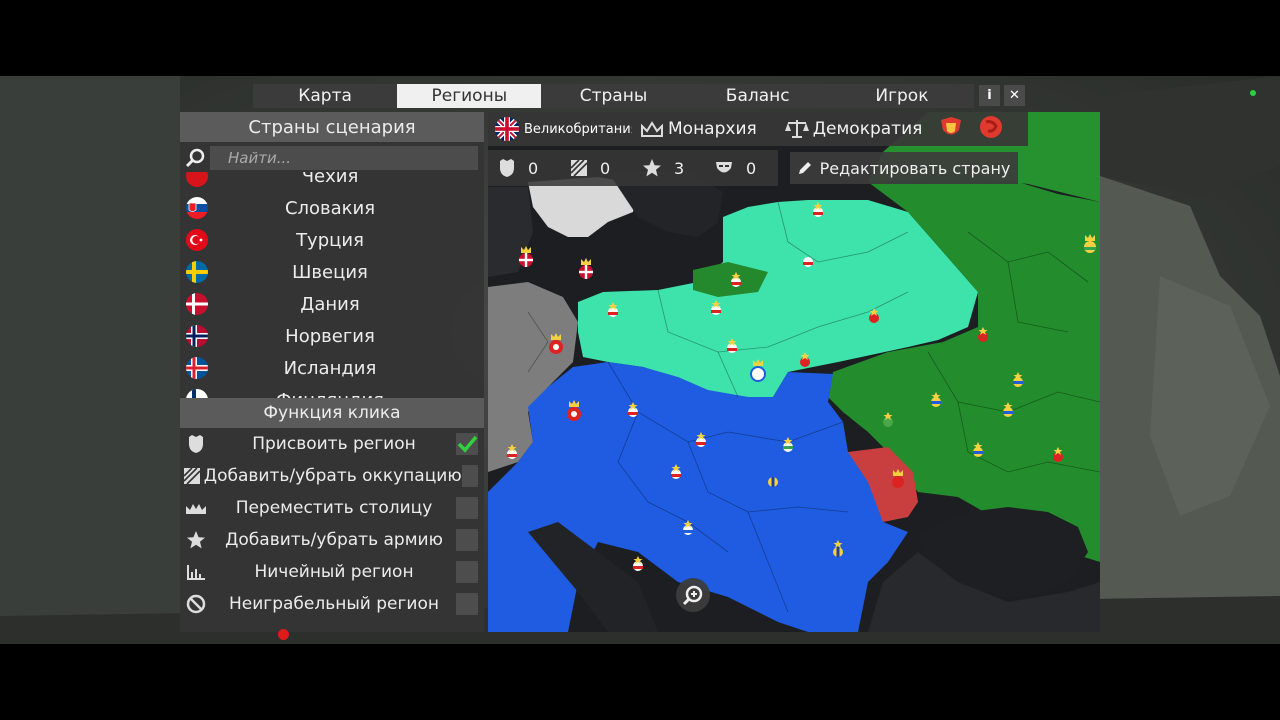 This screenshot has width=1280, height=720. What do you see at coordinates (196, 604) in the screenshot?
I see `forbidden-icon` at bounding box center [196, 604].